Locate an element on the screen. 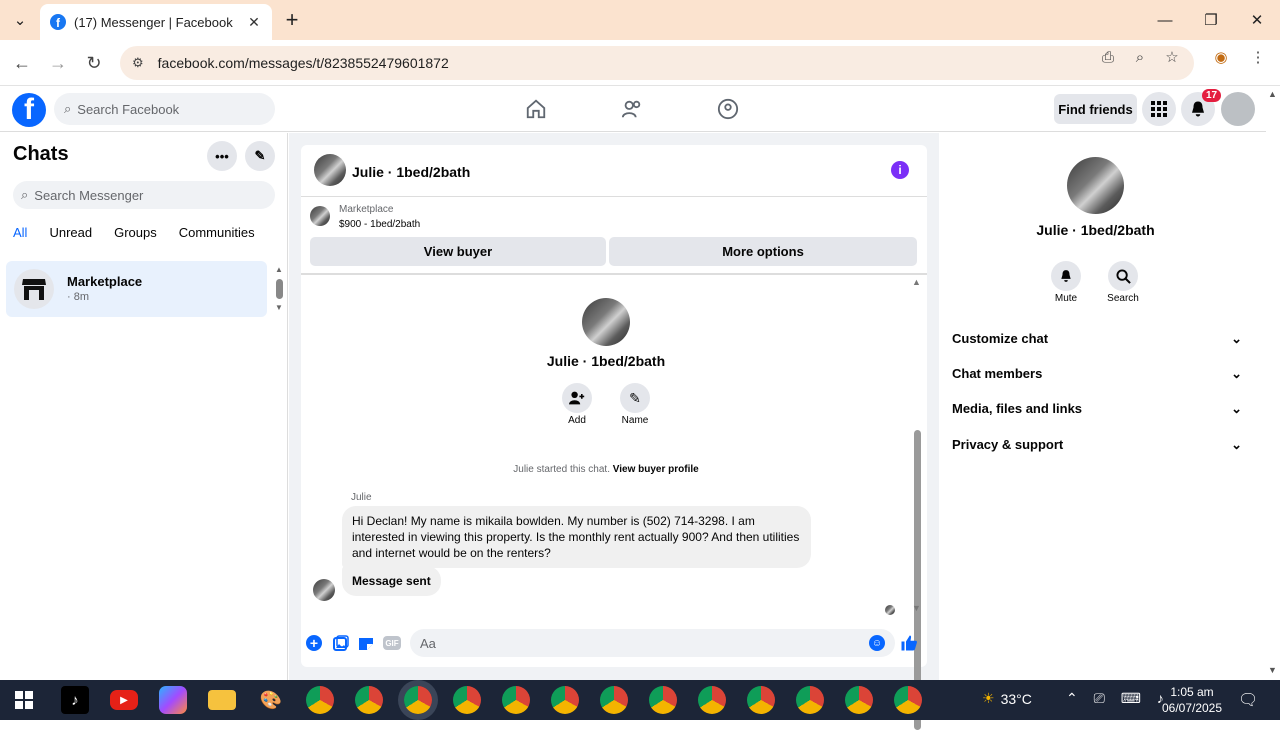 Image resolution: width=1280 pixels, height=730 pixels. tab-title: (17) Messenger | Facebook is located at coordinates (153, 22).